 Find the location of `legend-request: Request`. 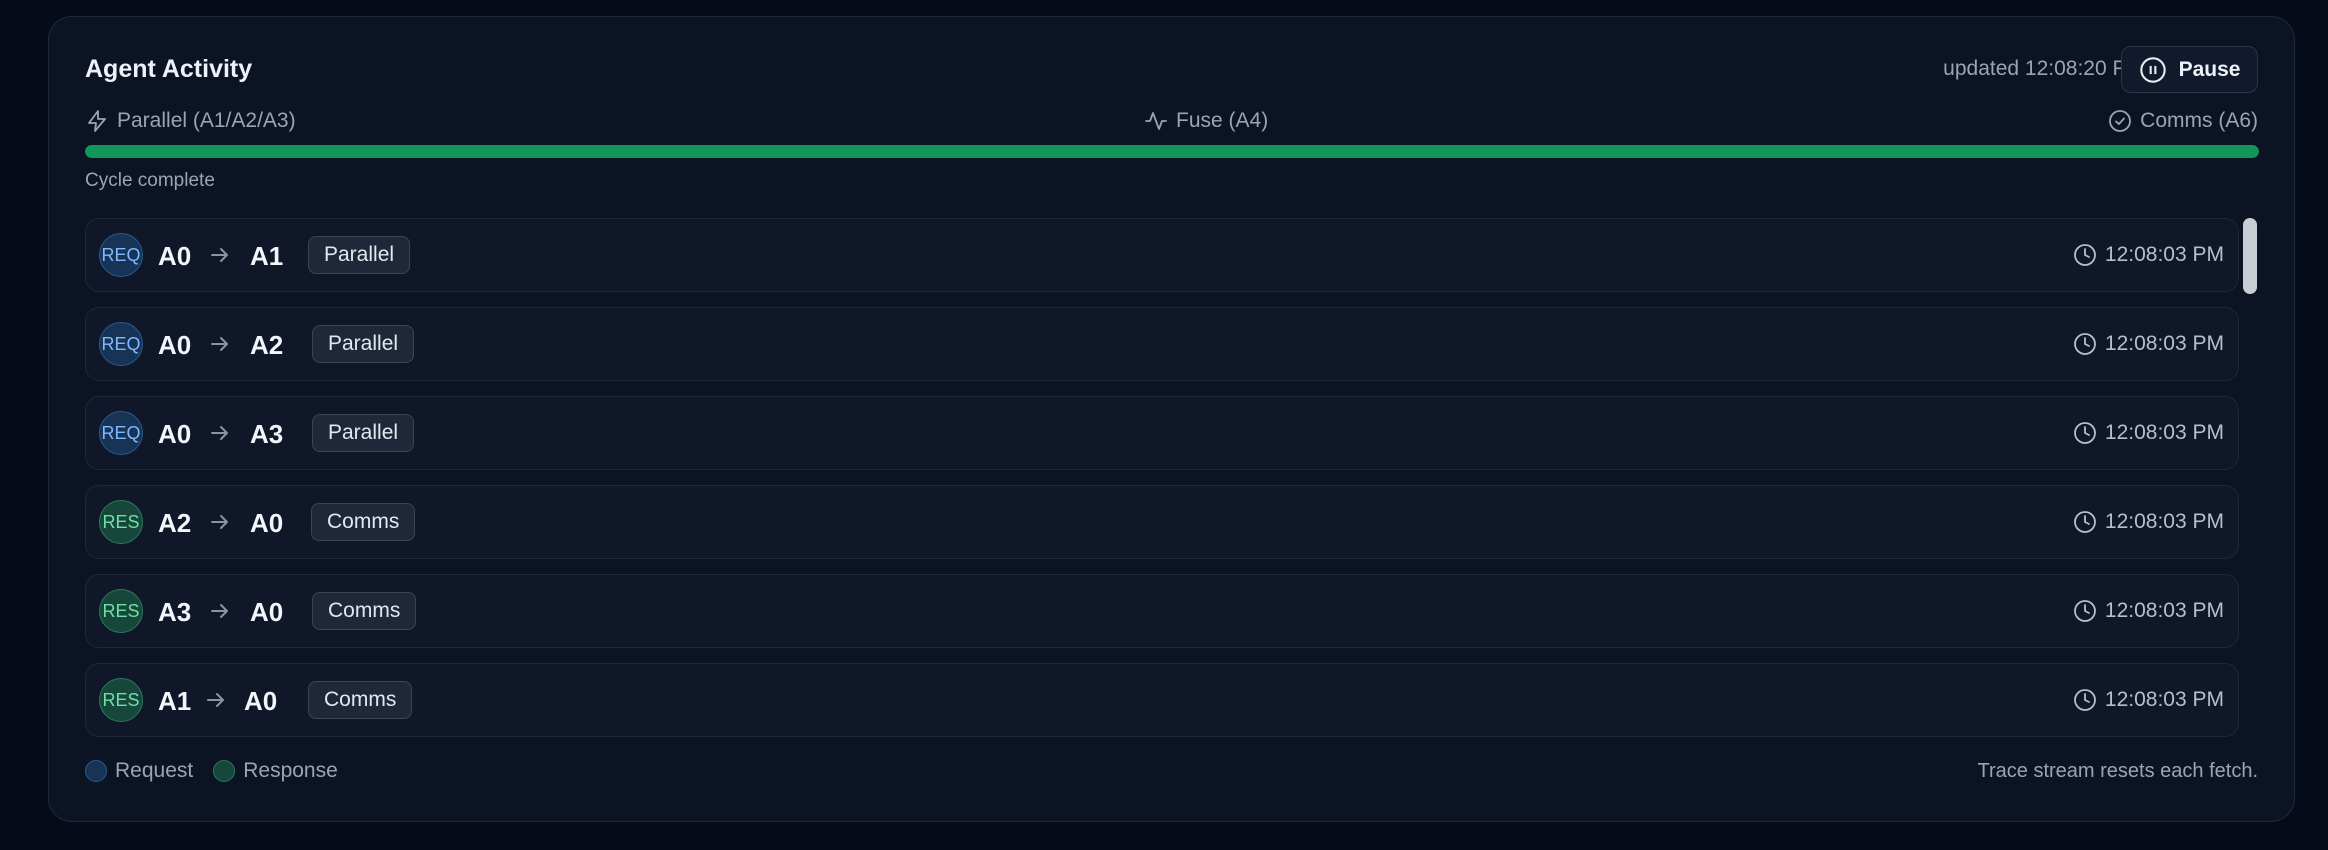

legend-request: Request is located at coordinates (139, 771).